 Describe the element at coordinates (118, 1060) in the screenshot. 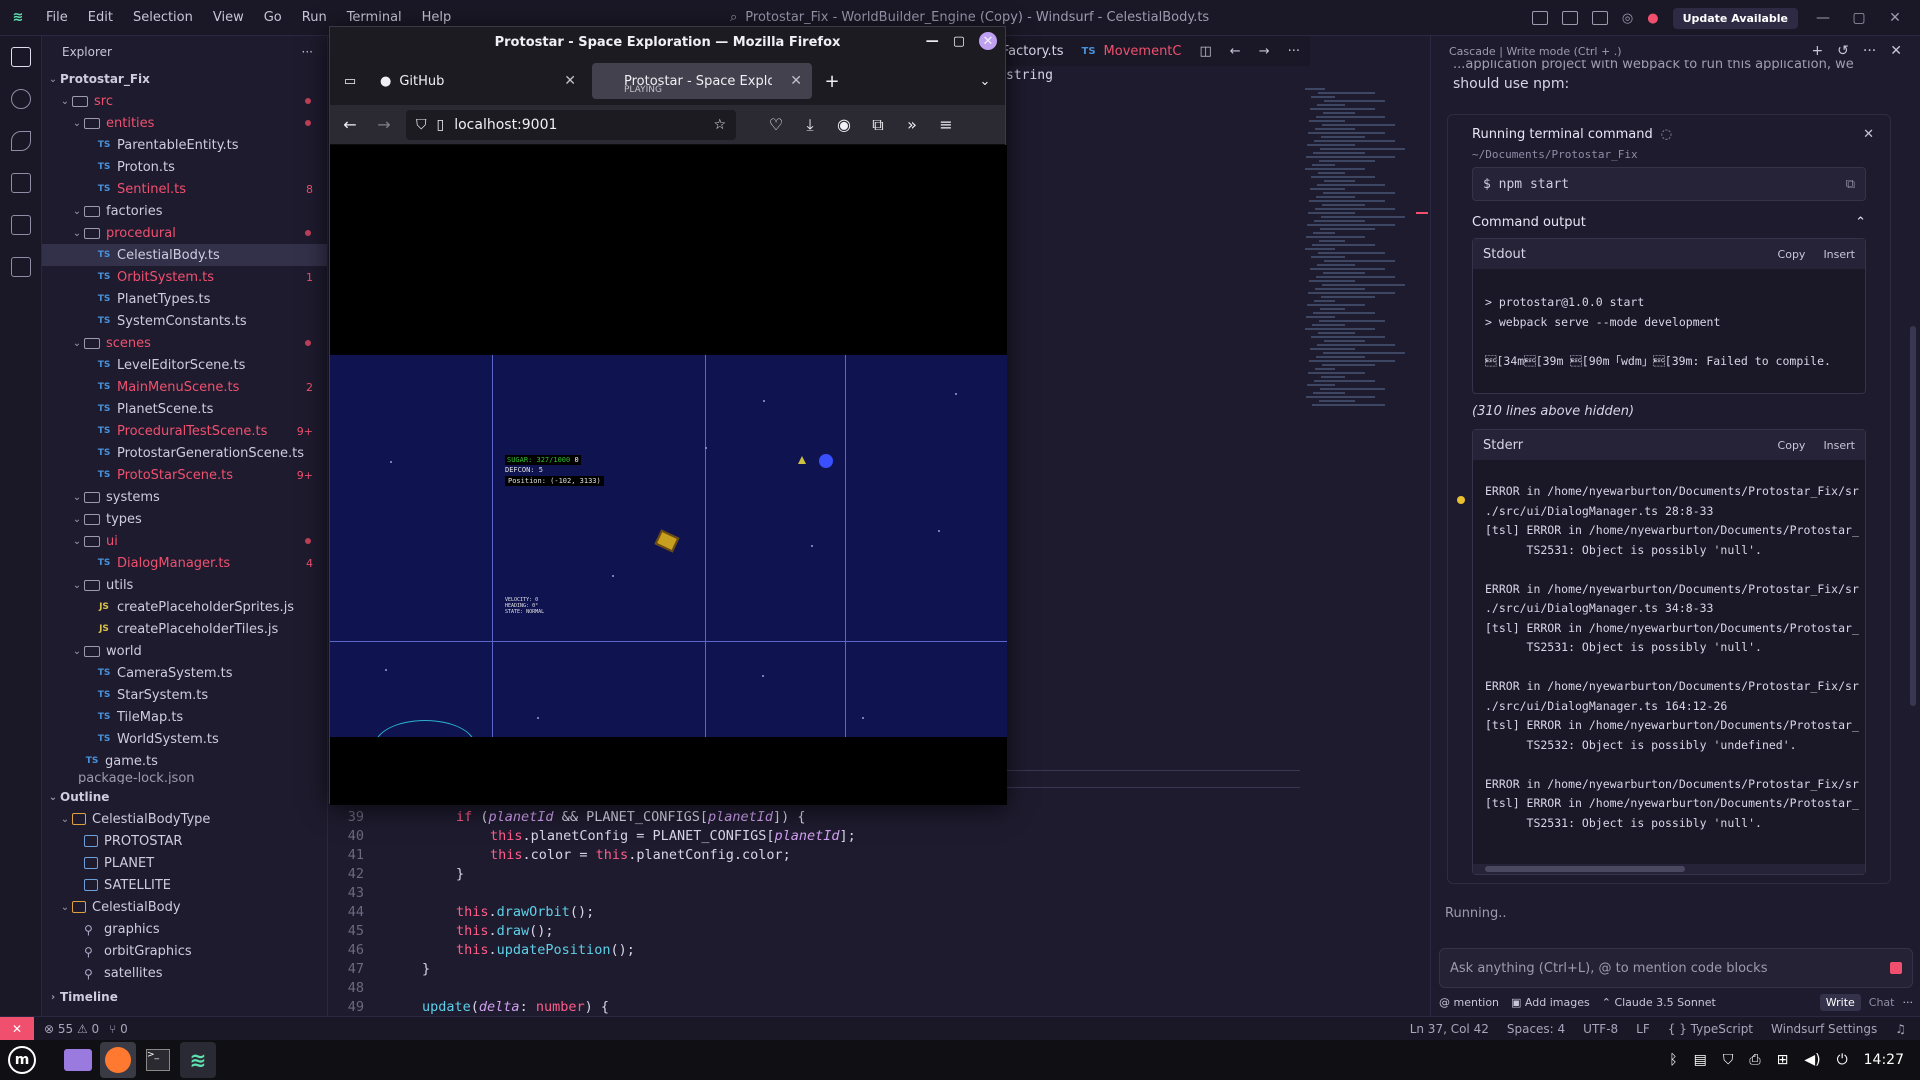

I see `firefox-icon` at that location.